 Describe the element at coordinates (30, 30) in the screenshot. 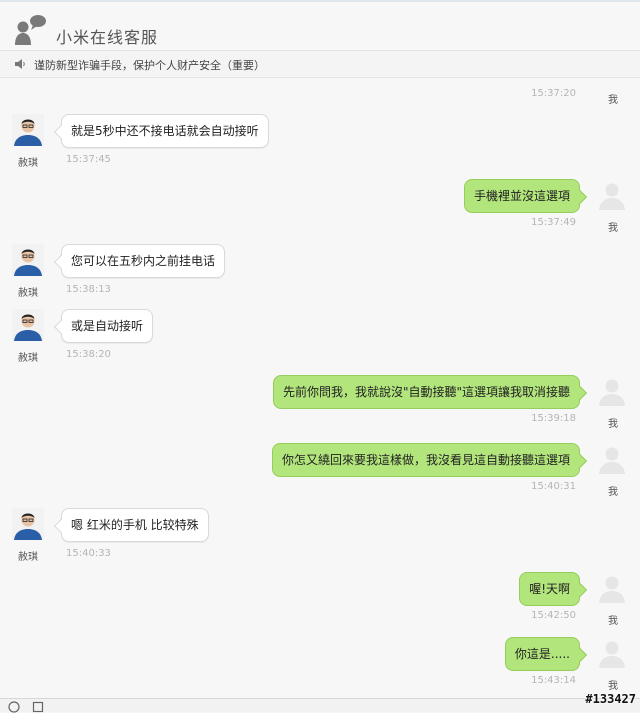

I see `customer-service-icon` at that location.